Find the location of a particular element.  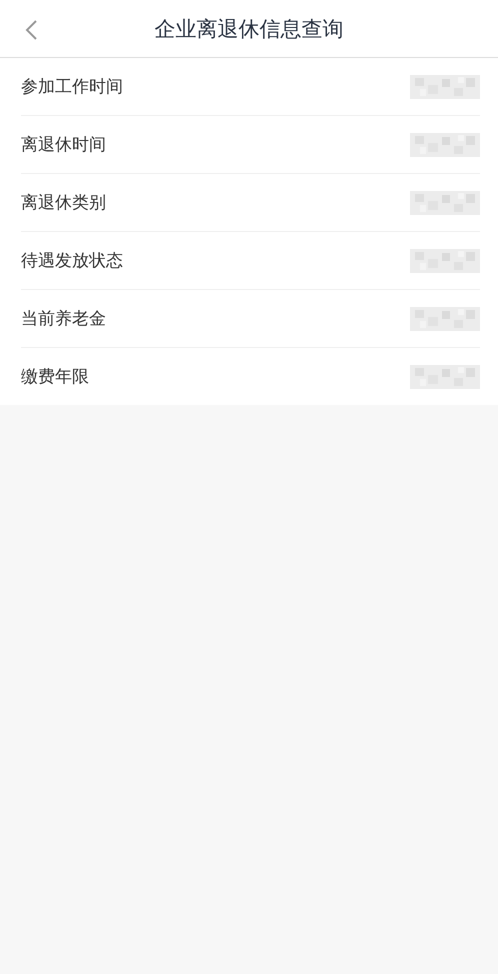

field-label: 当前养老金 is located at coordinates (63, 319).